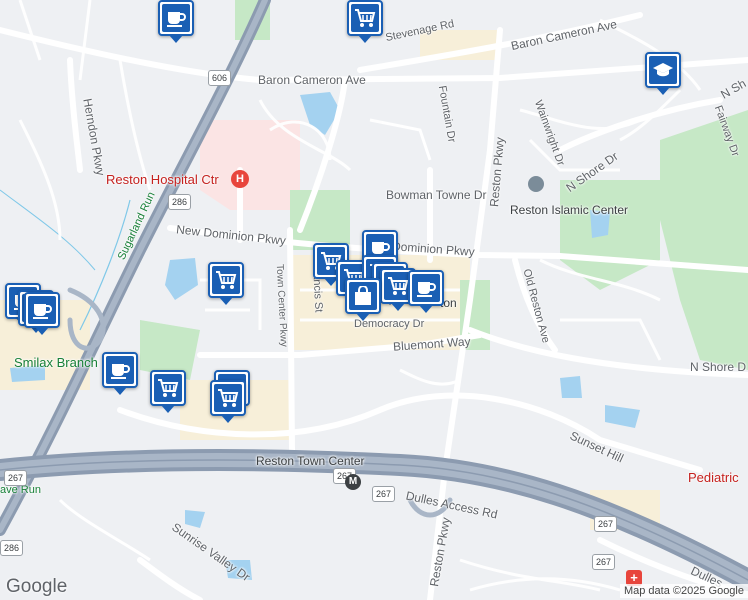 This screenshot has height=600, width=748. Describe the element at coordinates (240, 179) in the screenshot. I see `hospital-icon: H` at that location.